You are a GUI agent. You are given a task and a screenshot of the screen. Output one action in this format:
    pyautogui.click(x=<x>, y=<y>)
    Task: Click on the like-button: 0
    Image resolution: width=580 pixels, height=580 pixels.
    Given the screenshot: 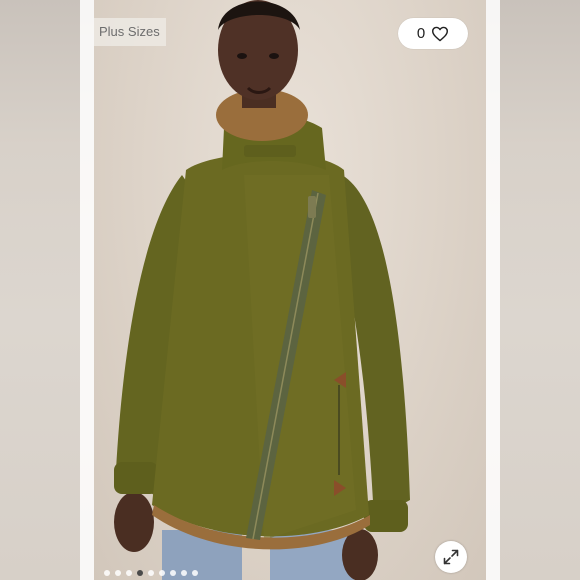 What is the action you would take?
    pyautogui.click(x=433, y=33)
    